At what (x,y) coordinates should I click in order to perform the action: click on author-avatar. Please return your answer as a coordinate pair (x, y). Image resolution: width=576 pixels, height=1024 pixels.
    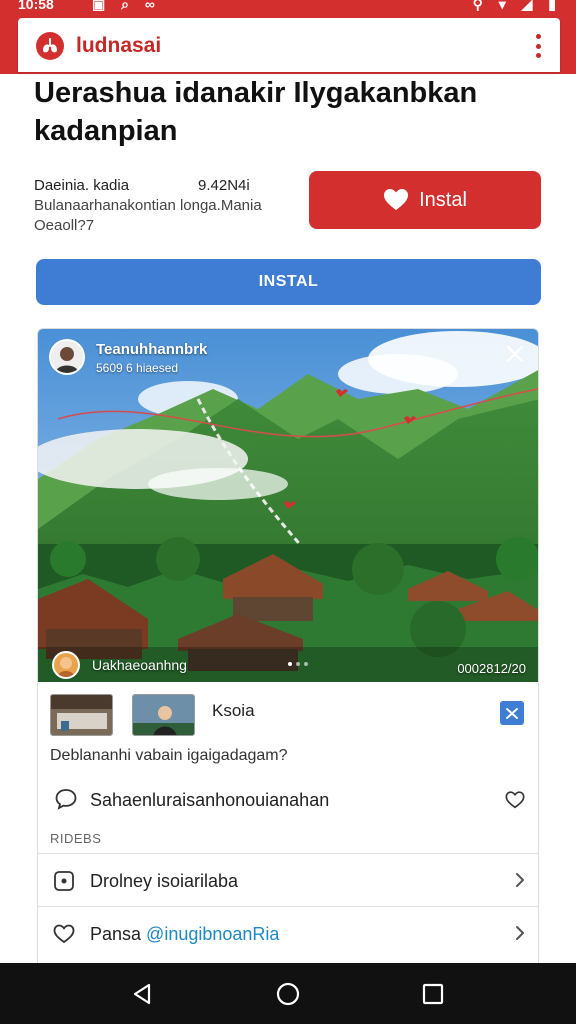
    Looking at the image, I should click on (66, 665).